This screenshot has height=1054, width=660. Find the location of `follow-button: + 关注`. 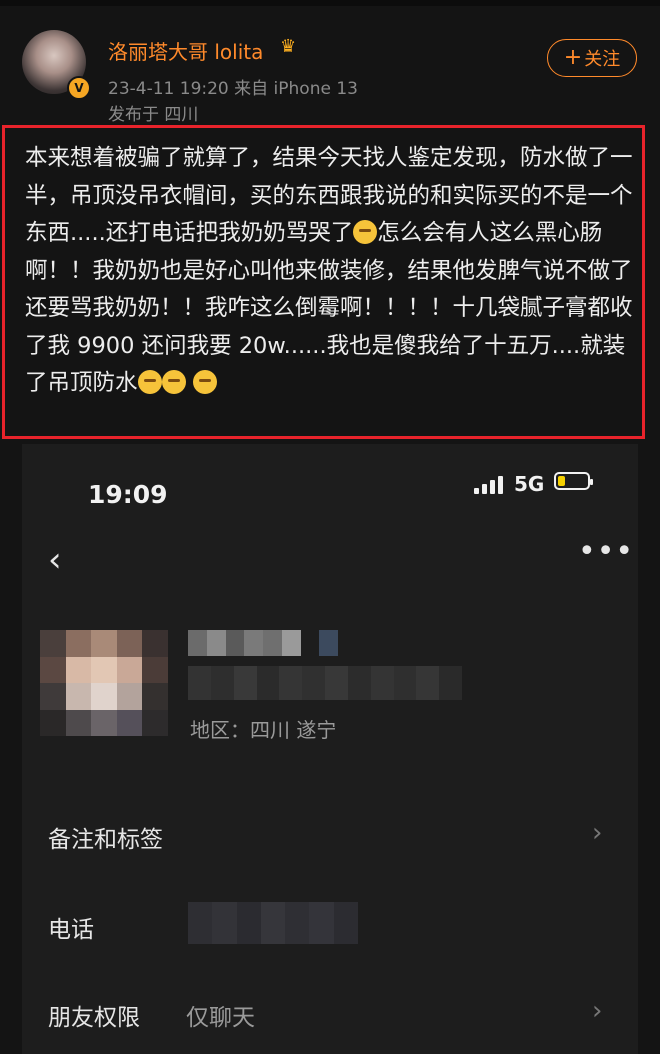

follow-button: + 关注 is located at coordinates (592, 58).